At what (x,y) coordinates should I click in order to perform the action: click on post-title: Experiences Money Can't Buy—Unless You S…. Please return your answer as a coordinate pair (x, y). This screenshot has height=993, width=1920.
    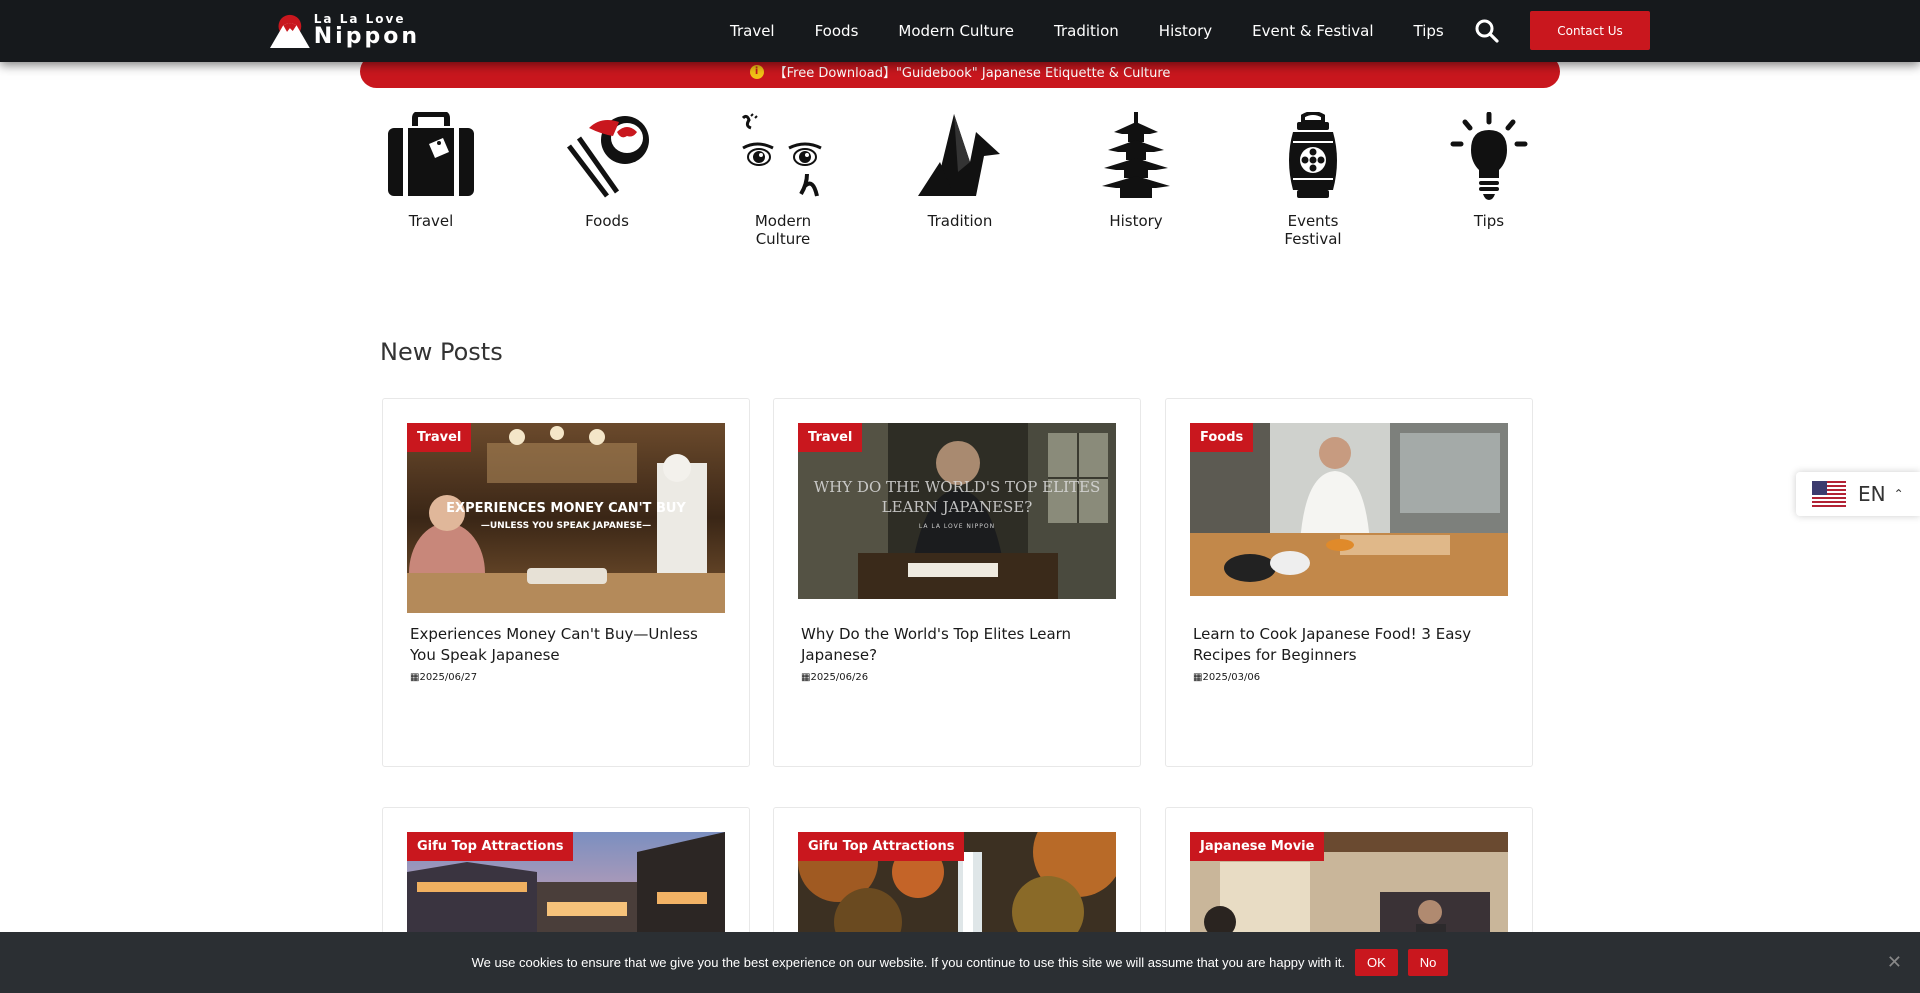
    Looking at the image, I should click on (569, 645).